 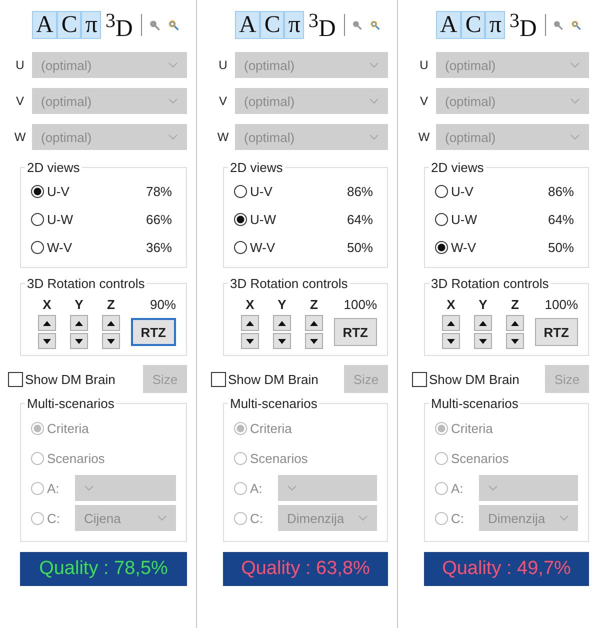 I want to click on option-label: Criteria, so click(x=271, y=428).